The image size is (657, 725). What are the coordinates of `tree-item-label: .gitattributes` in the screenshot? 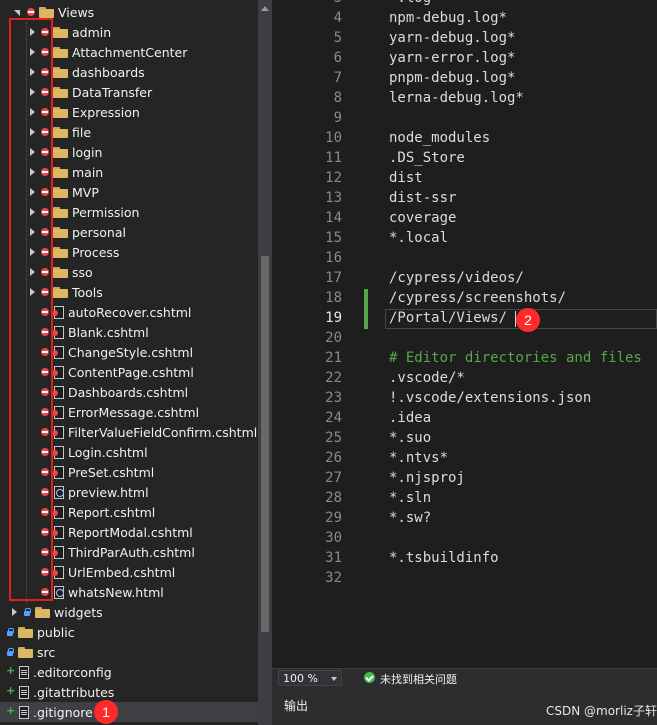 It's located at (74, 692).